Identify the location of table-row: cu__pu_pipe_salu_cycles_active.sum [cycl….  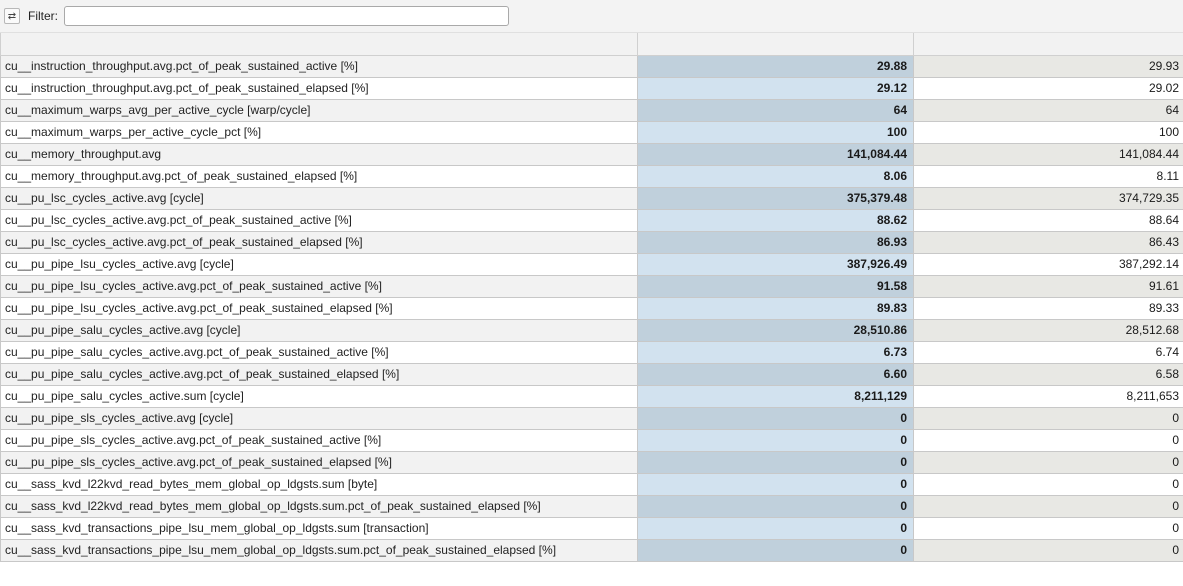
(591, 396).